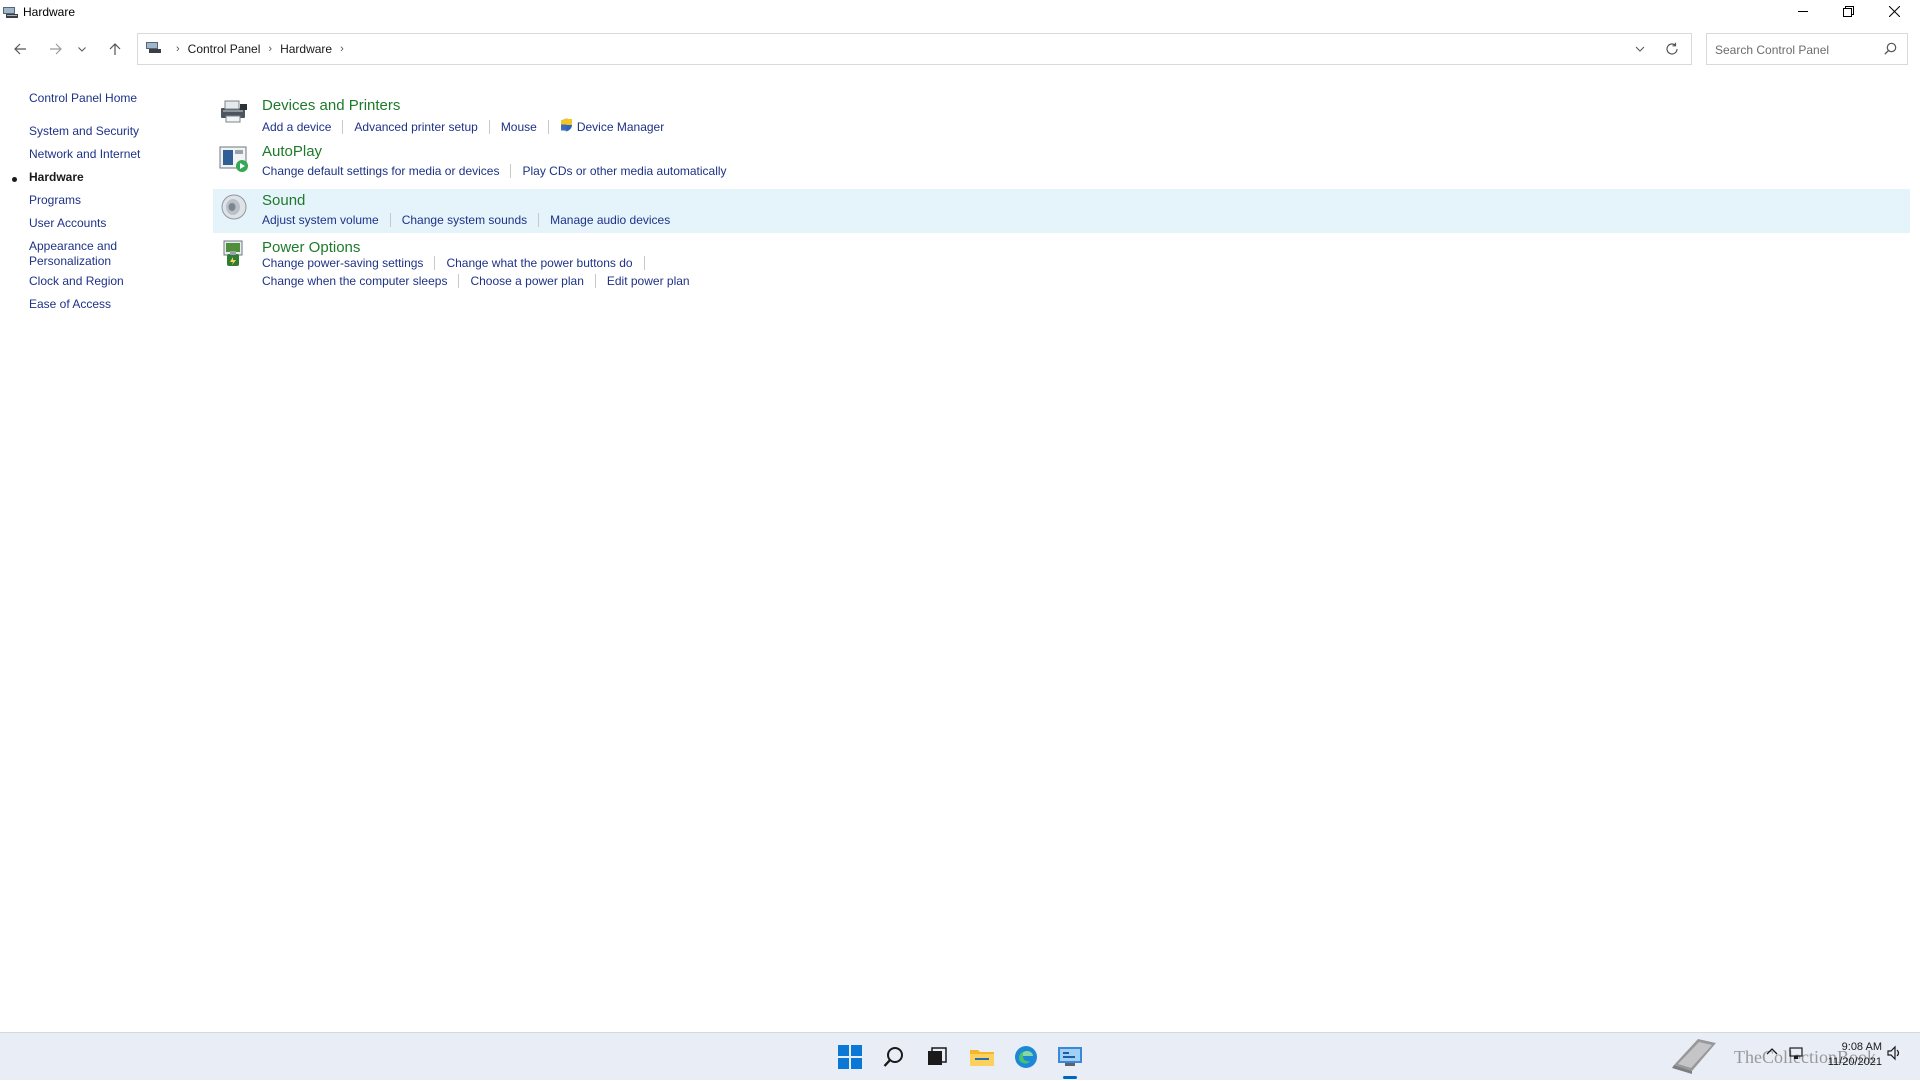 This screenshot has width=1920, height=1081. I want to click on close-icon, so click(1894, 11).